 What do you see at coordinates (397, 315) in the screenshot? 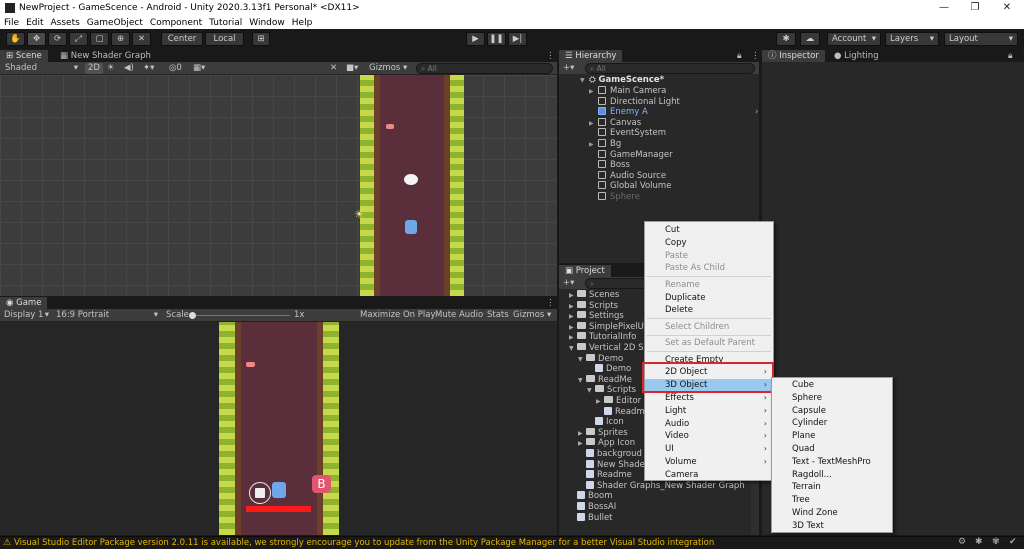
I see `maximize-on-play-toggle: Maximize On Play` at bounding box center [397, 315].